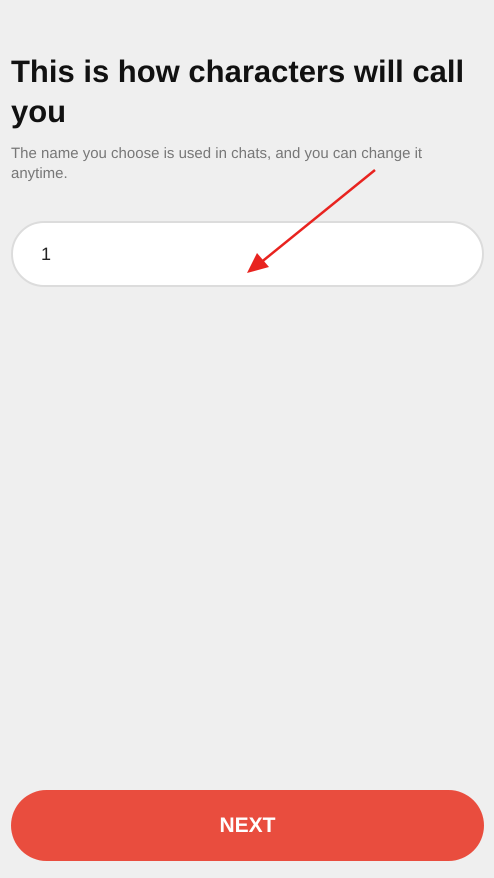  I want to click on name-field: 1, so click(247, 254).